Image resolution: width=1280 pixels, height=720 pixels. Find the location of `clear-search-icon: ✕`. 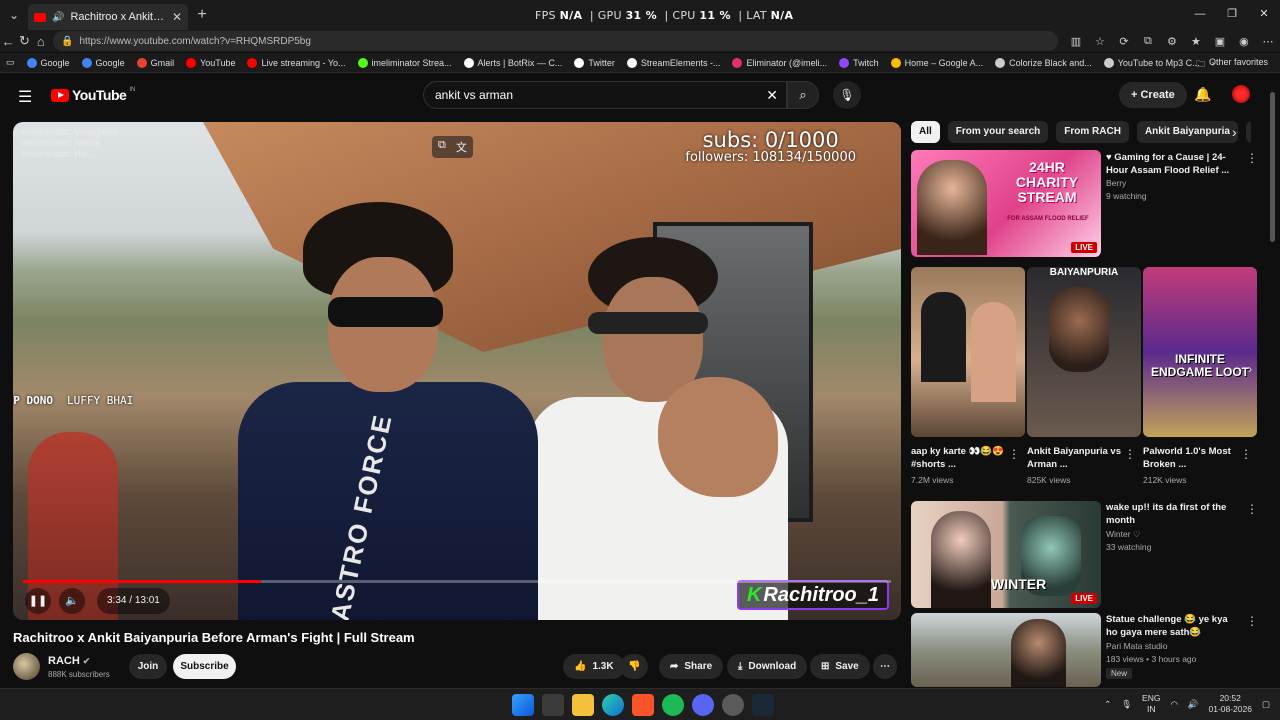

clear-search-icon: ✕ is located at coordinates (772, 95).